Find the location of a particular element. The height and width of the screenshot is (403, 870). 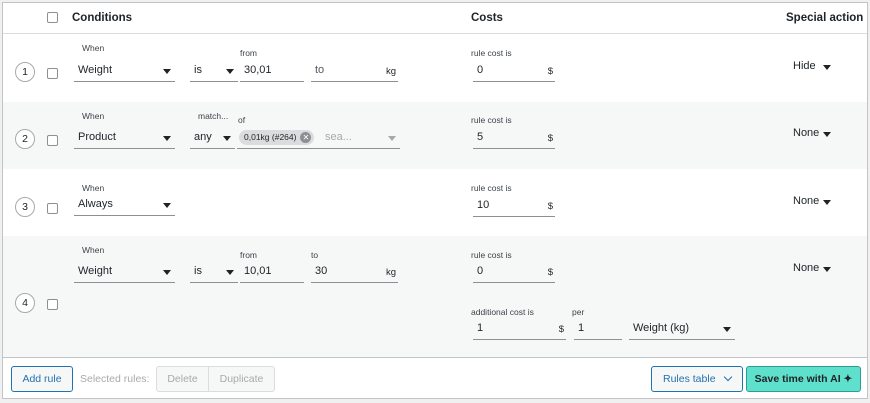

ai-assist-button: Save time with AI ✦ is located at coordinates (803, 379).